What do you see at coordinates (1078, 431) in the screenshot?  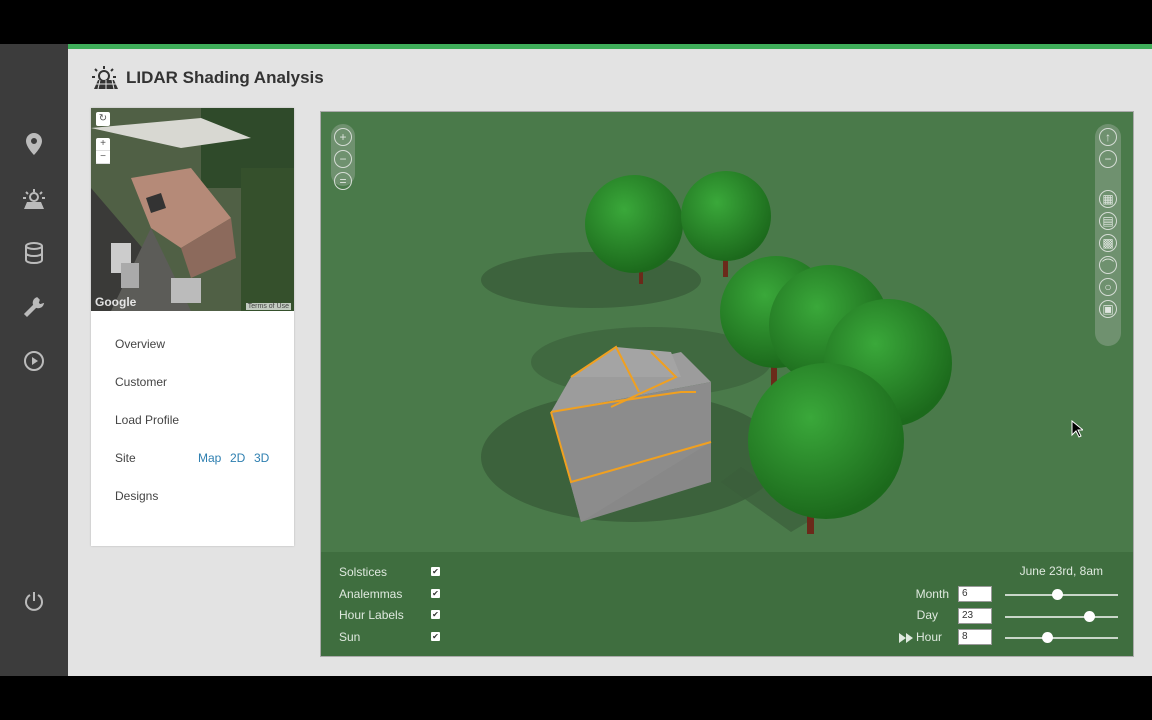 I see `mouse-cursor-icon` at bounding box center [1078, 431].